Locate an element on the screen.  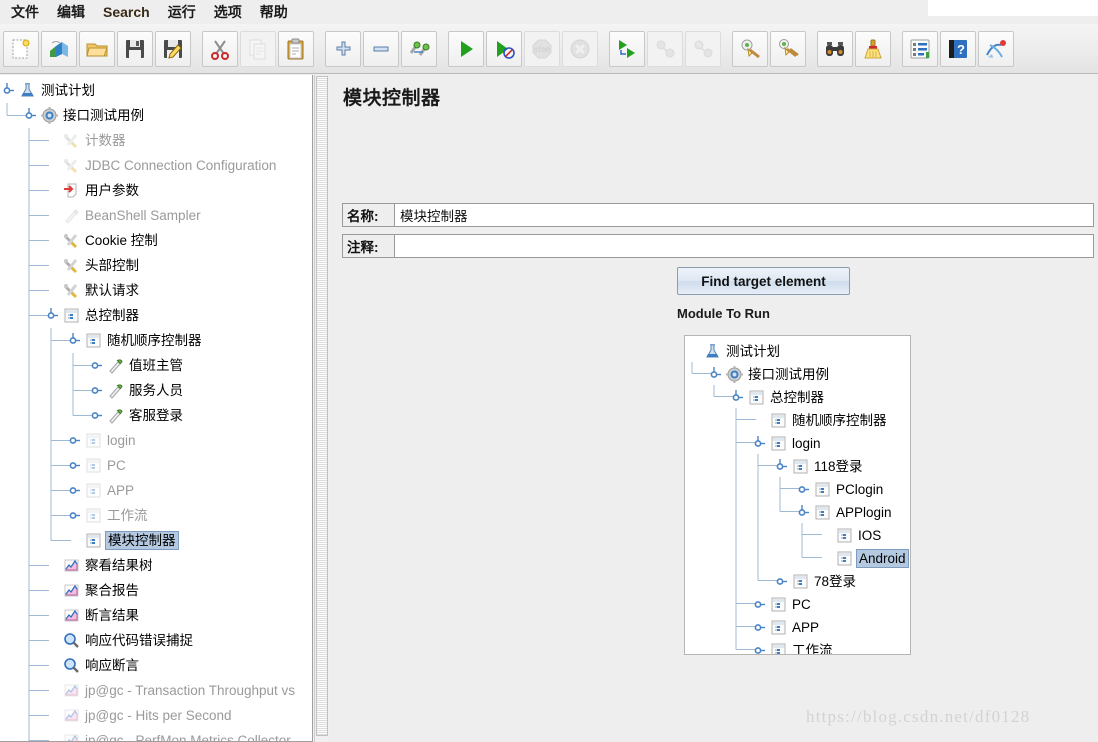
tree-node: IOS is located at coordinates (851, 535).